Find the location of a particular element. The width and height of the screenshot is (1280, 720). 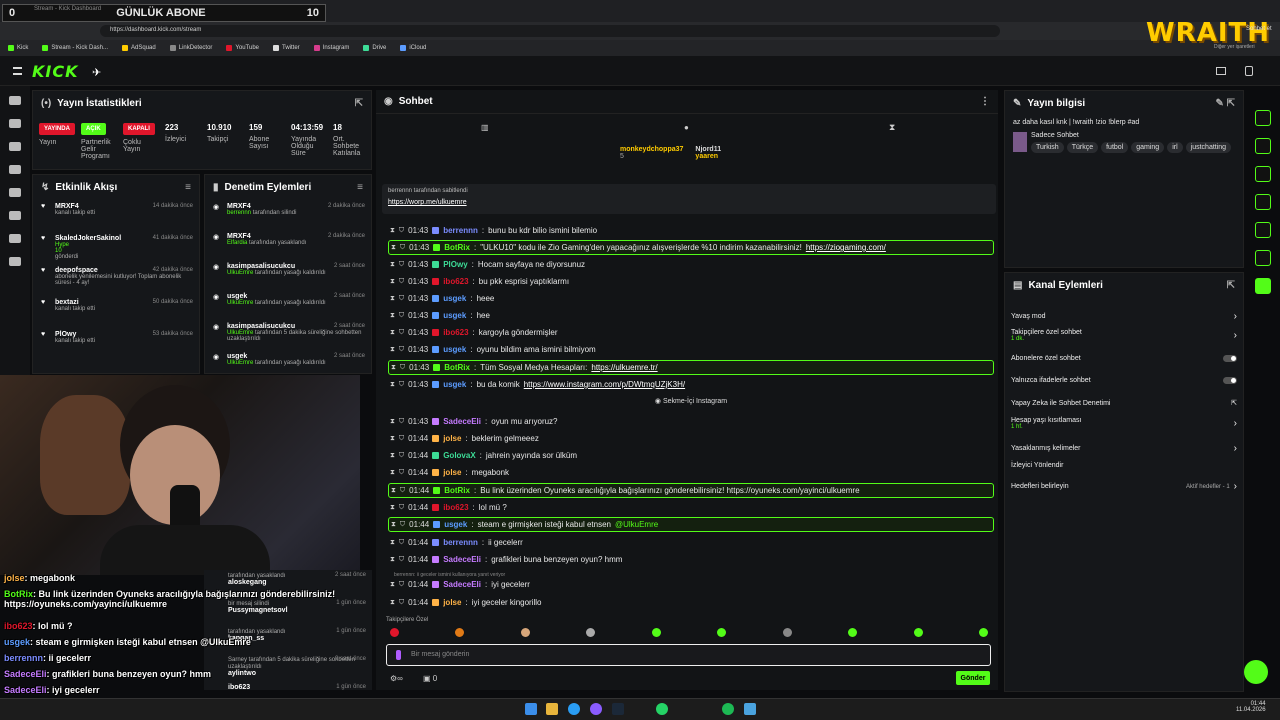

activity-user: deepofspace is located at coordinates (76, 270).